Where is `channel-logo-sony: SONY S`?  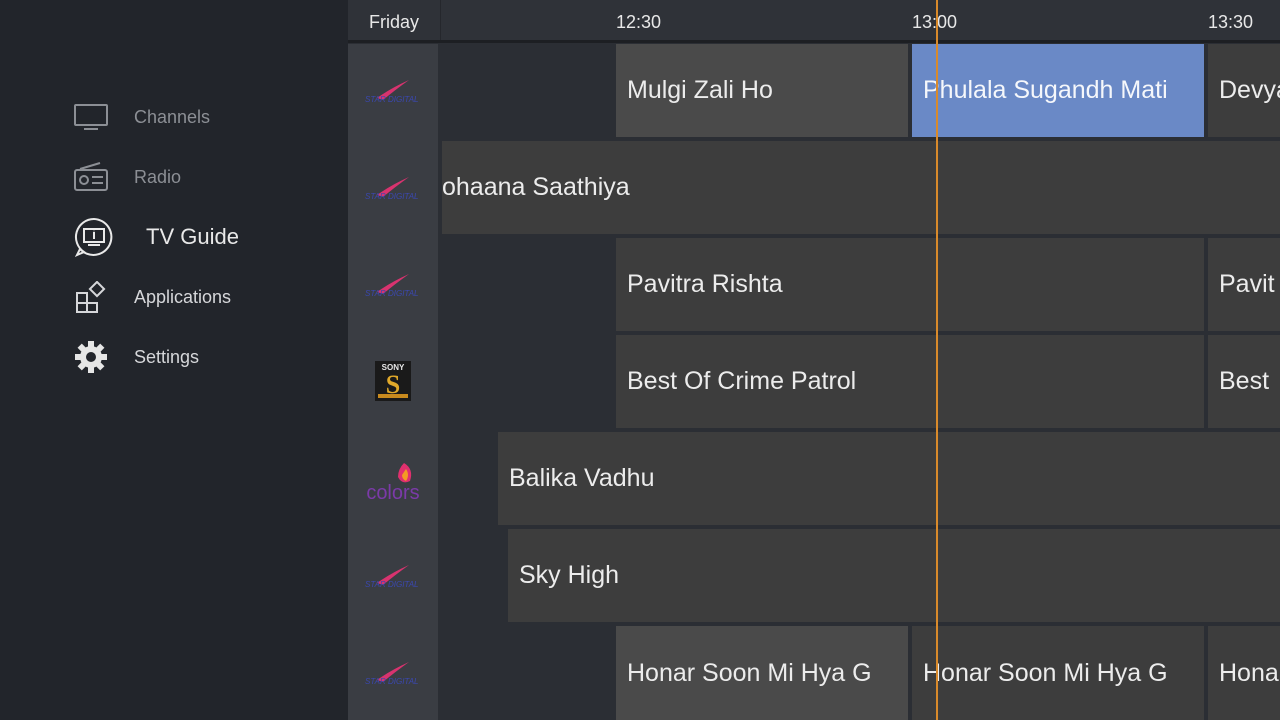 channel-logo-sony: SONY S is located at coordinates (393, 381).